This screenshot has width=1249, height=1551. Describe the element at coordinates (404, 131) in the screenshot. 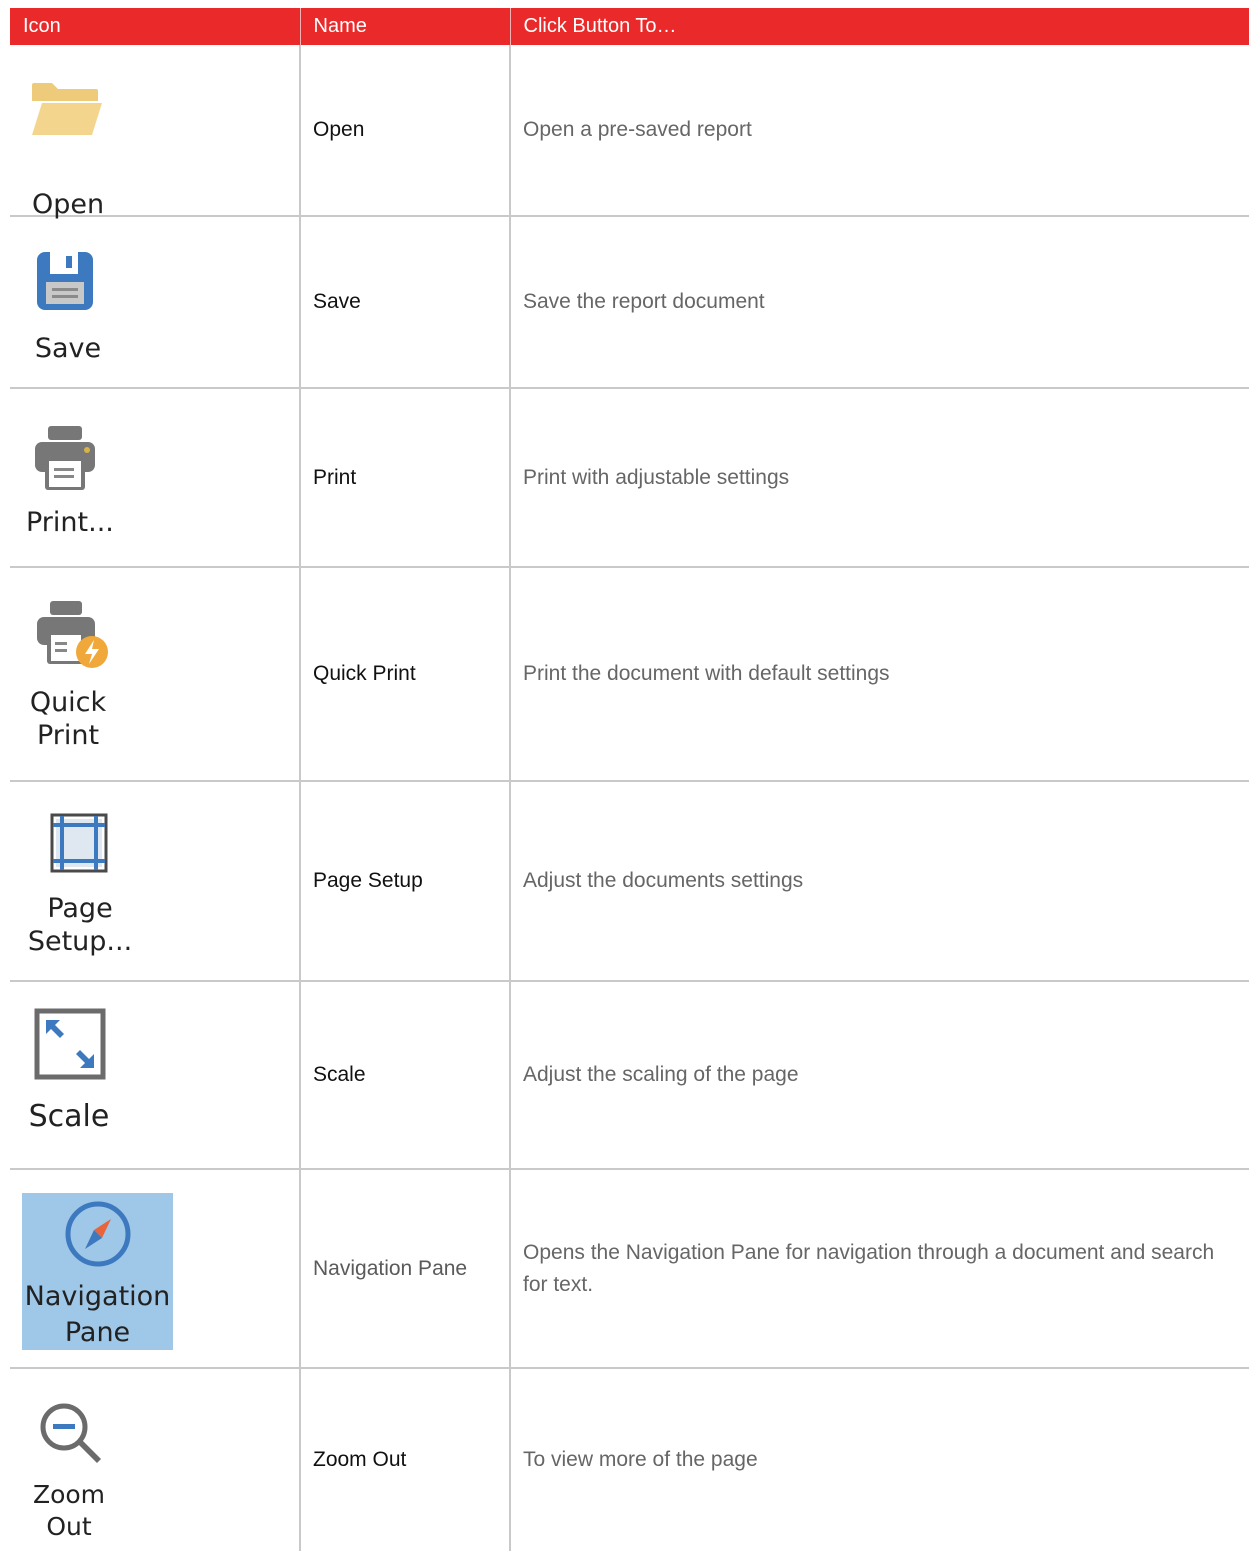

I see `name-cell: Open` at that location.